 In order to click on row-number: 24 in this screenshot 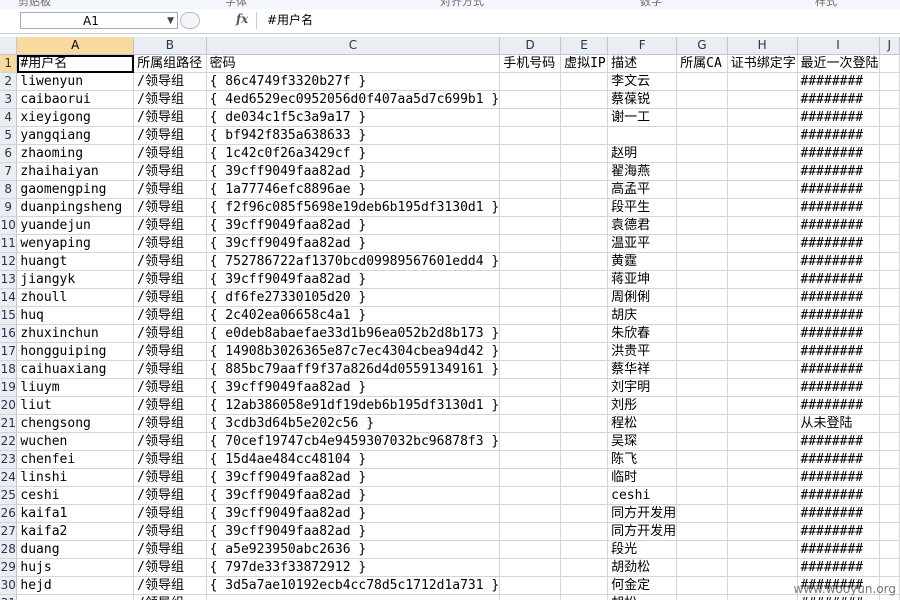, I will do `click(9, 477)`.